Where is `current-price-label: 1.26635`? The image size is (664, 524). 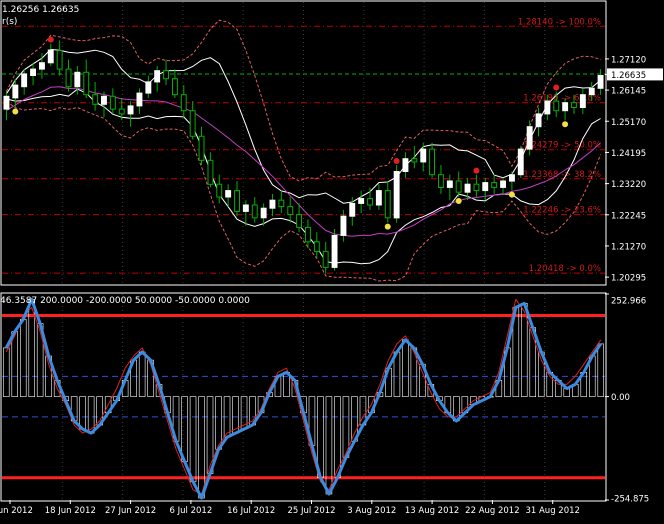
current-price-label: 1.26635 is located at coordinates (628, 76).